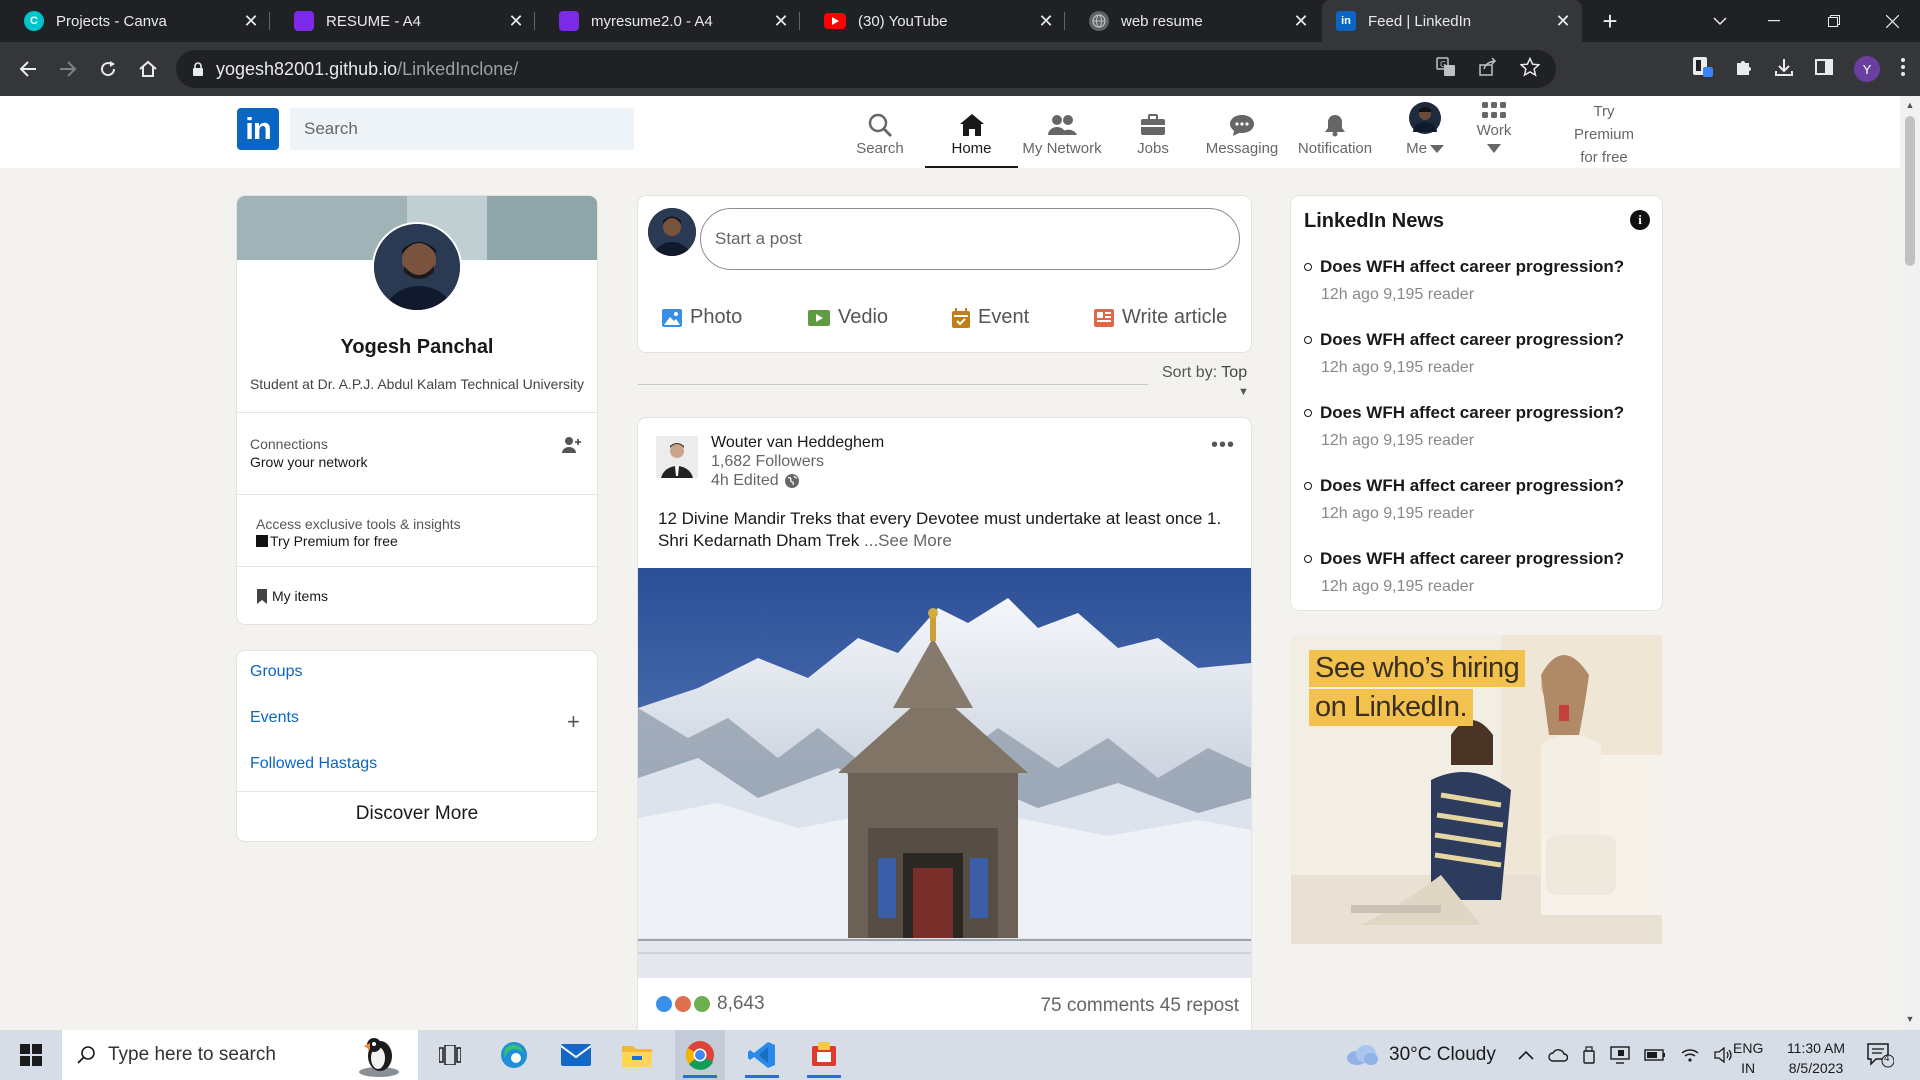  What do you see at coordinates (990, 317) in the screenshot?
I see `event-button: Event` at bounding box center [990, 317].